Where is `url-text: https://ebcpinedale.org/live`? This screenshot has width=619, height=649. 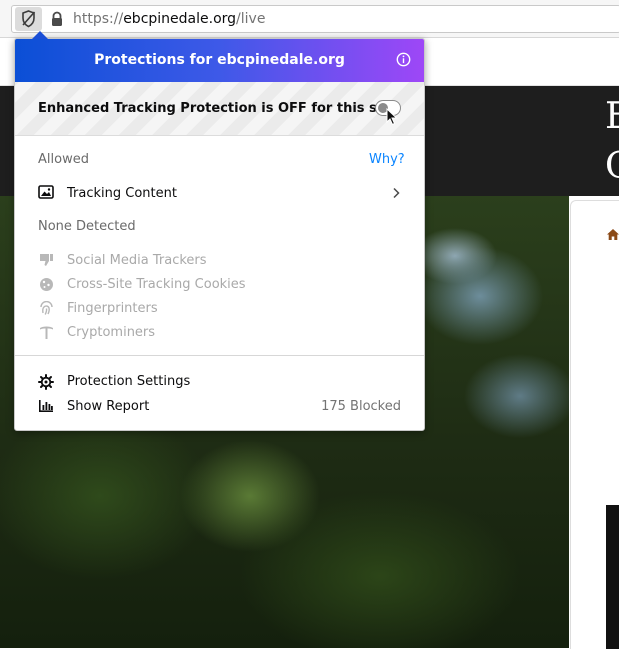 url-text: https://ebcpinedale.org/live is located at coordinates (169, 19).